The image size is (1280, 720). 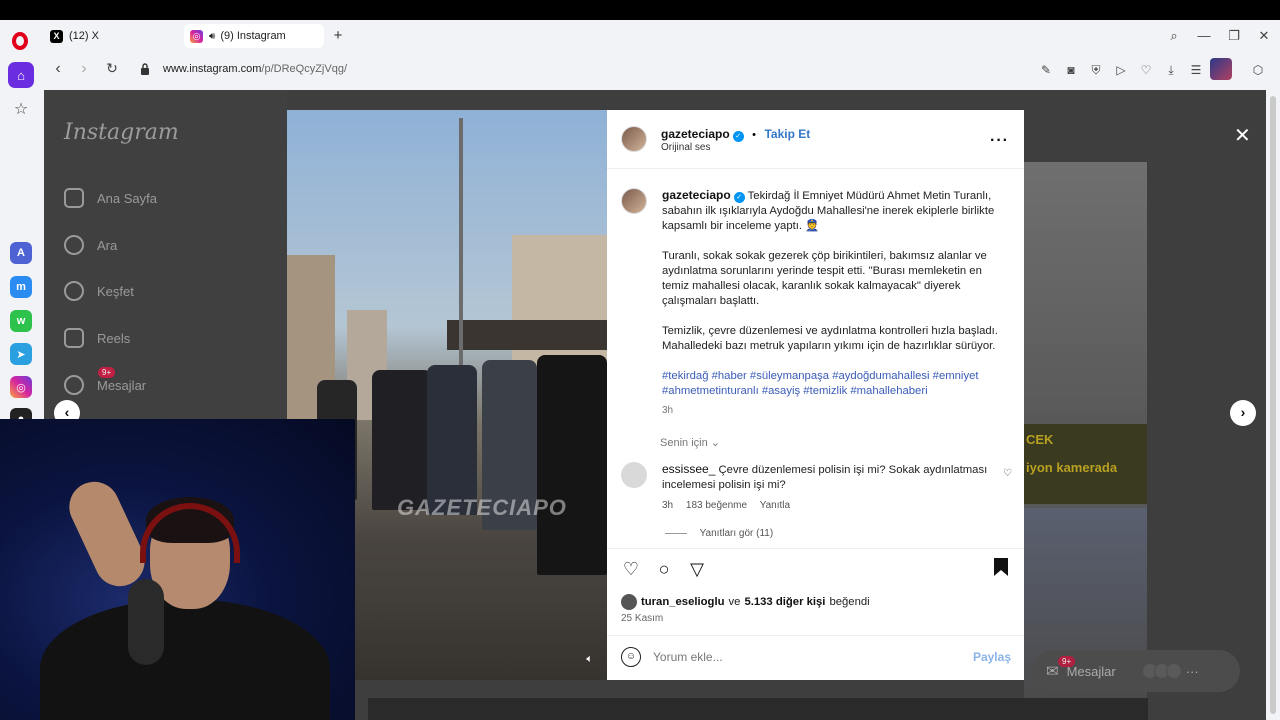 What do you see at coordinates (21, 287) in the screenshot?
I see `messenger-icon: m` at bounding box center [21, 287].